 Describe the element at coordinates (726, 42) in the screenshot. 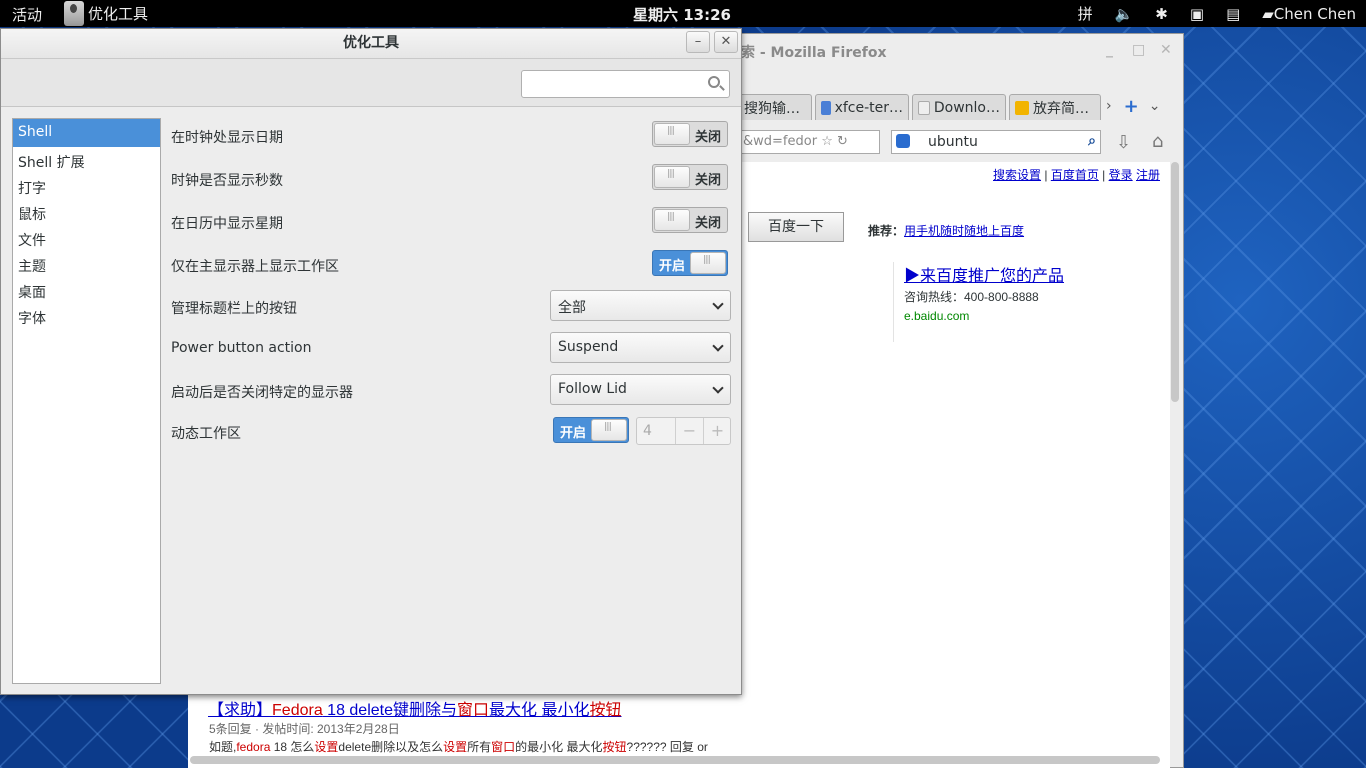

I see `close-button: ✕` at that location.